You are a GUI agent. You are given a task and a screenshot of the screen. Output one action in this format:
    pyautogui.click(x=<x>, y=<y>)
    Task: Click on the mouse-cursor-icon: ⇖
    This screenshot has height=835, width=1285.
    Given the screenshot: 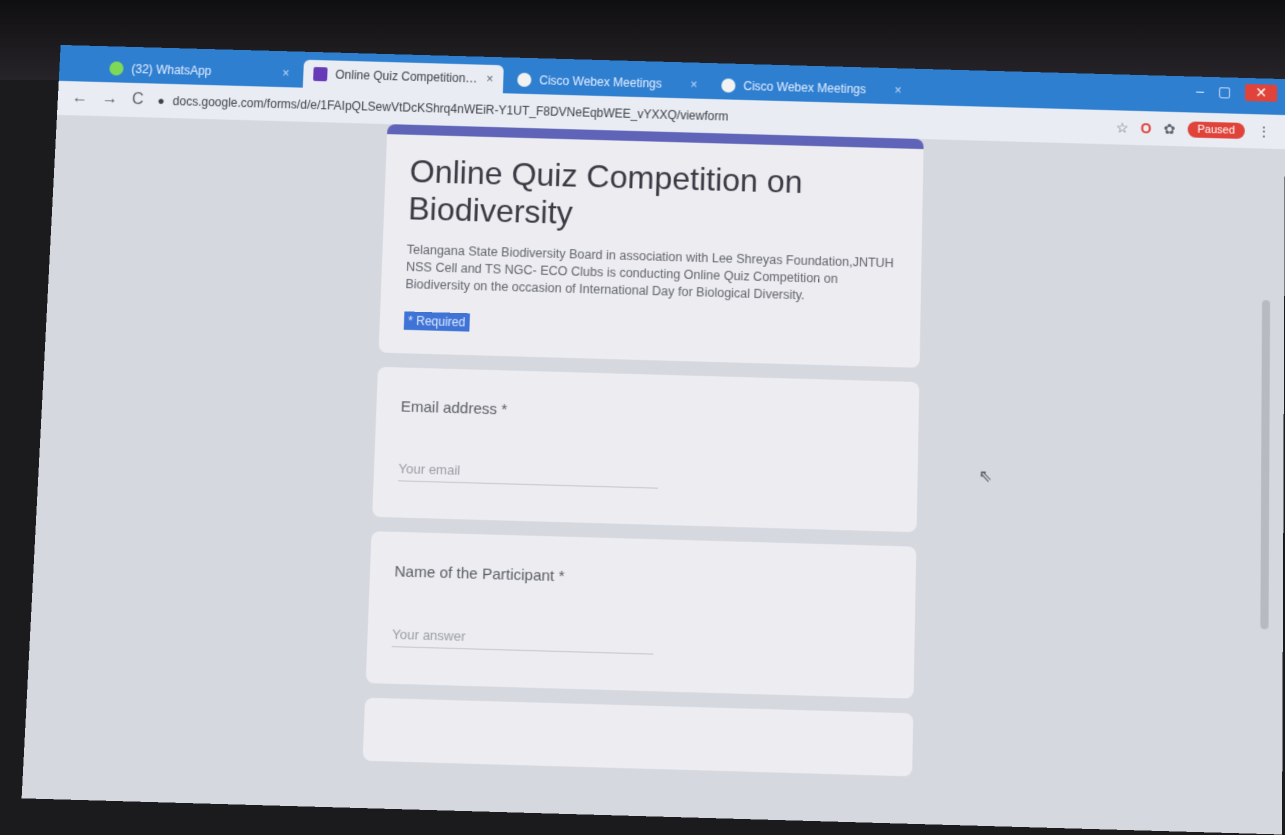 What is the action you would take?
    pyautogui.click(x=985, y=476)
    